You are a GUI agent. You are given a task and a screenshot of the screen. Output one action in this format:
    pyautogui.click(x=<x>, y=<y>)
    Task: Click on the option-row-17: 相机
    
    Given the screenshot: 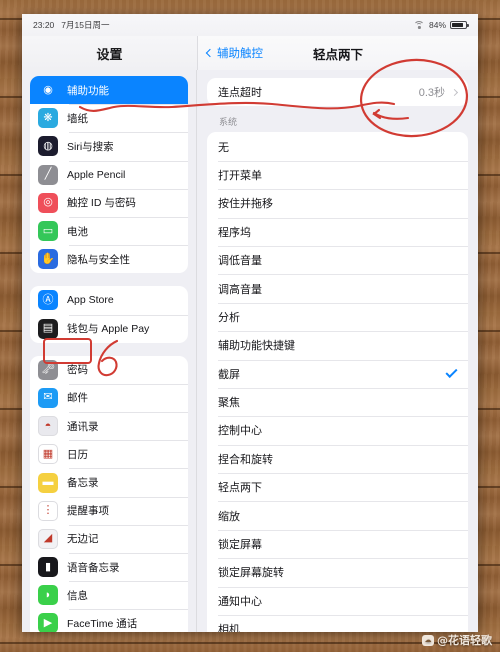 What is the action you would take?
    pyautogui.click(x=337, y=623)
    